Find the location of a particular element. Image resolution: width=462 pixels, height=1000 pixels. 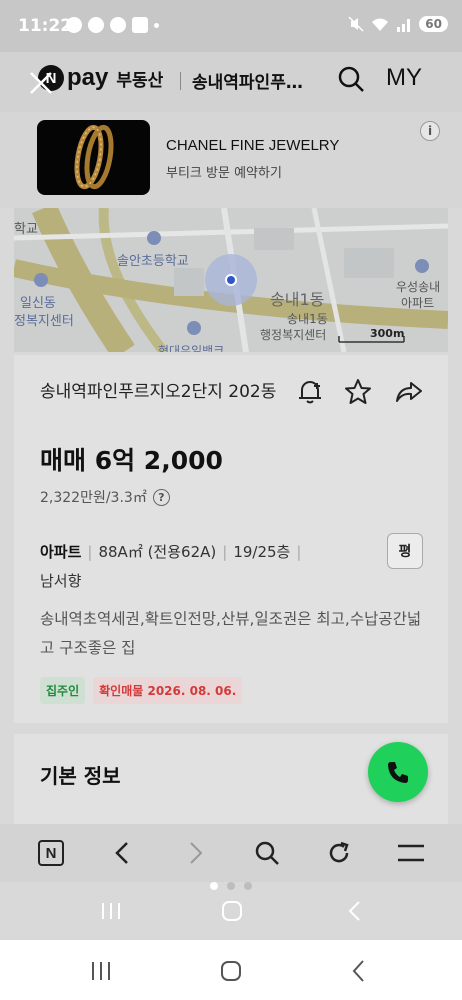

basic-info-title: 기본 정보 is located at coordinates (80, 776).